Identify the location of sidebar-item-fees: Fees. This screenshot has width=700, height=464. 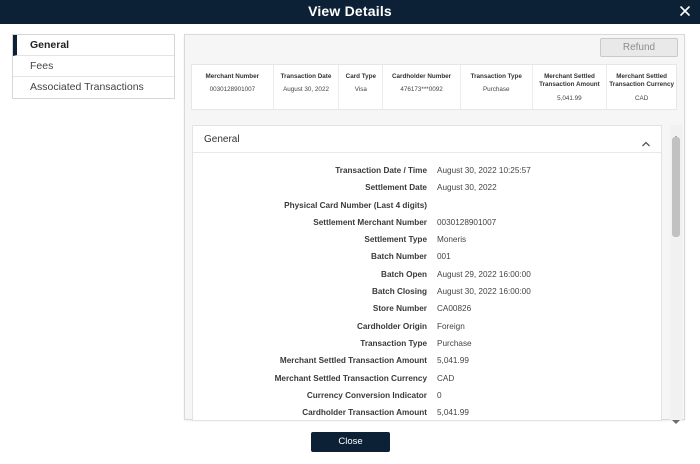
(93, 66).